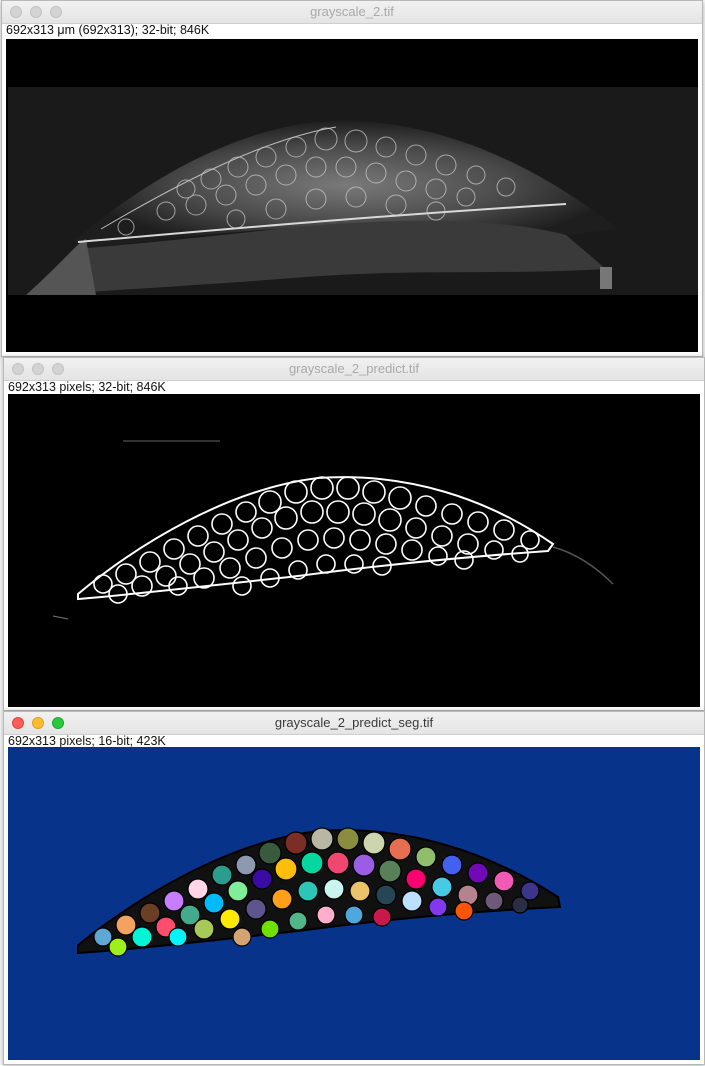  I want to click on title-bar: grayscale_2_predict.tif, so click(354, 369).